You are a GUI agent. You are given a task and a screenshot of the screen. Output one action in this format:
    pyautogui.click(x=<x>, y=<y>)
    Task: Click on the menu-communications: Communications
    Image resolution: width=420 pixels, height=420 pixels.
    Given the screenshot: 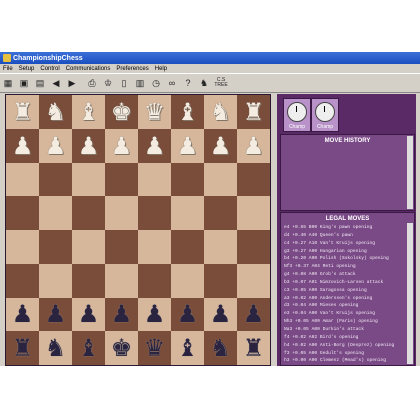 What is the action you would take?
    pyautogui.click(x=88, y=69)
    